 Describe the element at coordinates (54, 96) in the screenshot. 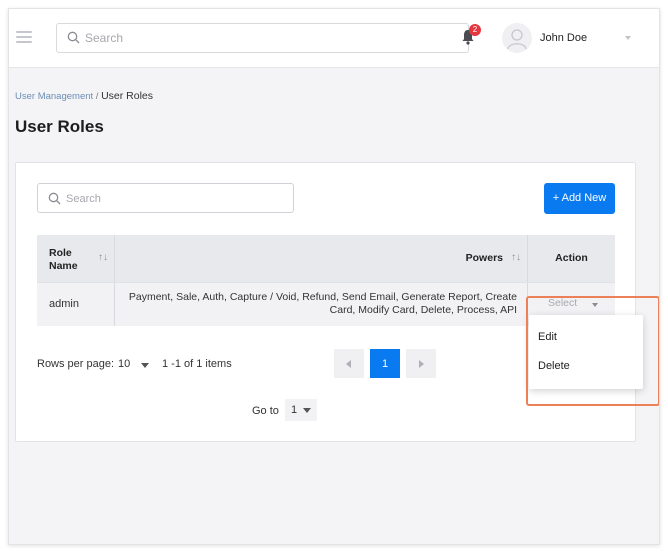

I see `breadcrumb-parent: User Management` at that location.